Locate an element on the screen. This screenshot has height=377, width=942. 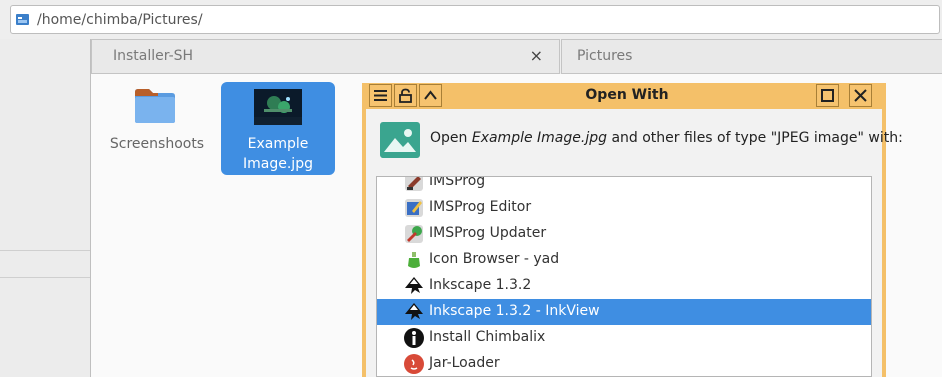
prompt-text: Open is located at coordinates (451, 138).